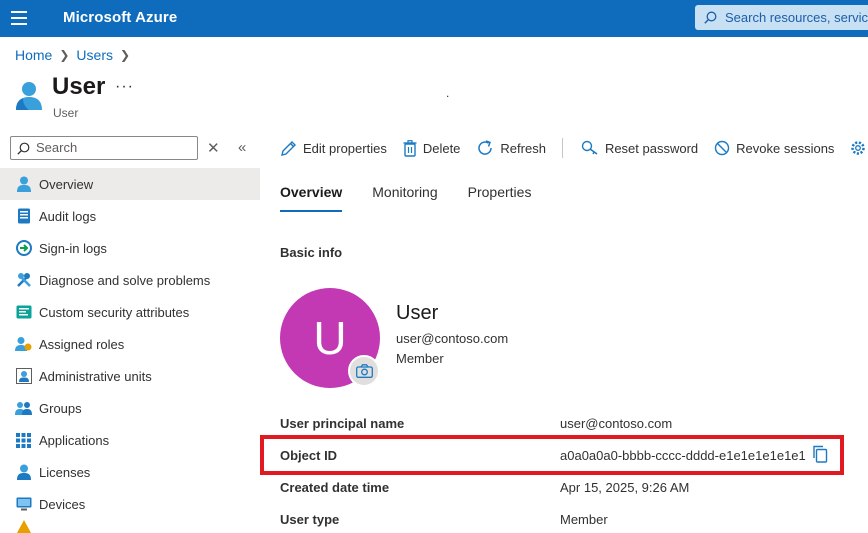 This screenshot has height=533, width=868. I want to click on nav-item-partial, so click(130, 526).